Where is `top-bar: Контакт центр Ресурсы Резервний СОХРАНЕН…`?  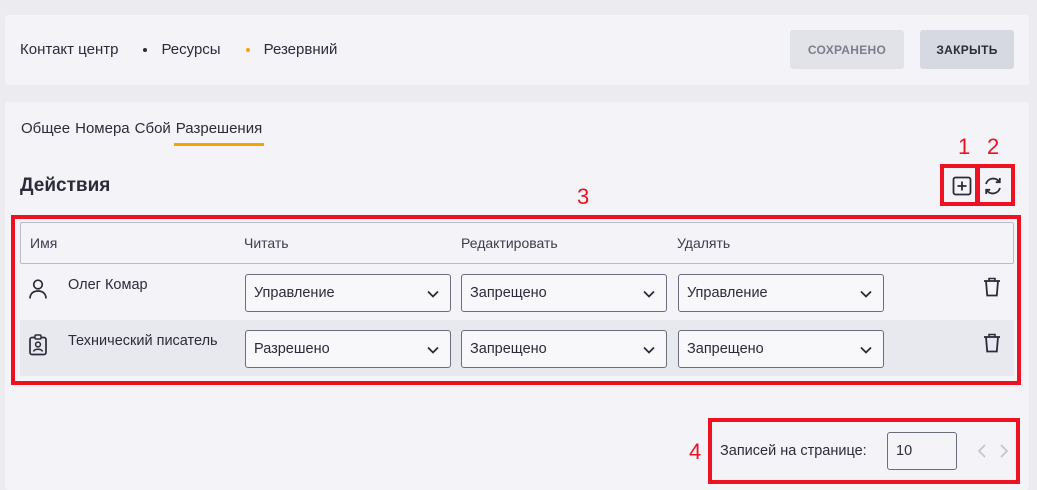
top-bar: Контакт центр Ресурсы Резервний СОХРАНЕН… is located at coordinates (517, 50).